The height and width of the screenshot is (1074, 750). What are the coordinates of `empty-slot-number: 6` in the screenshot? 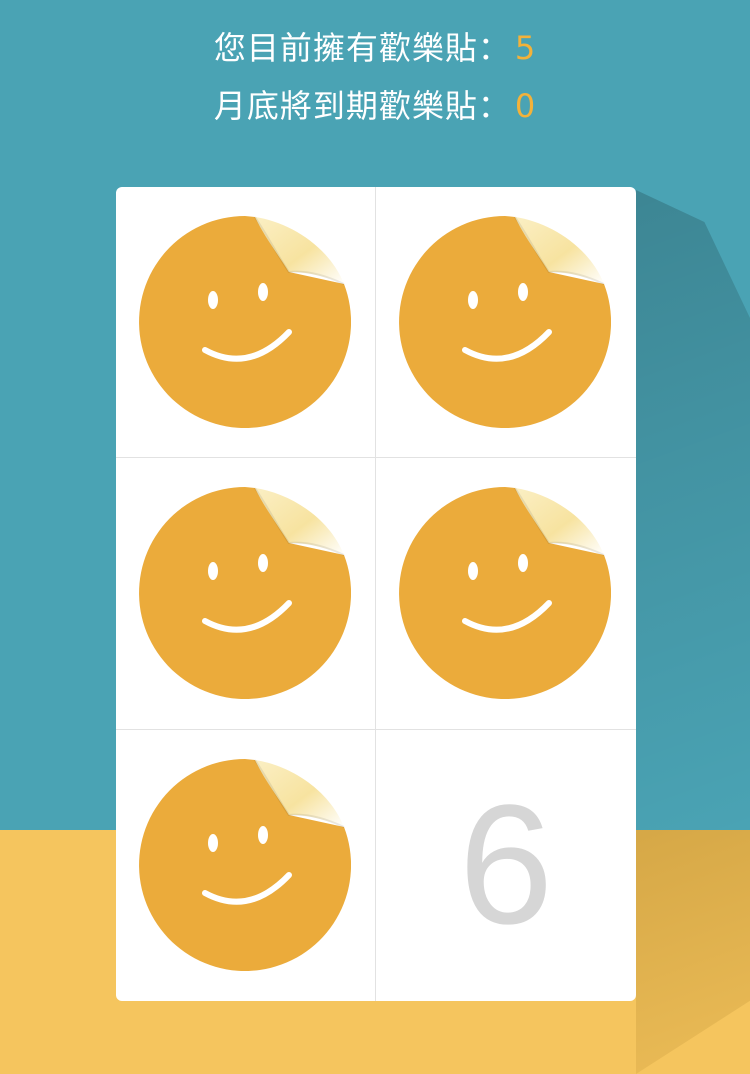 It's located at (506, 865).